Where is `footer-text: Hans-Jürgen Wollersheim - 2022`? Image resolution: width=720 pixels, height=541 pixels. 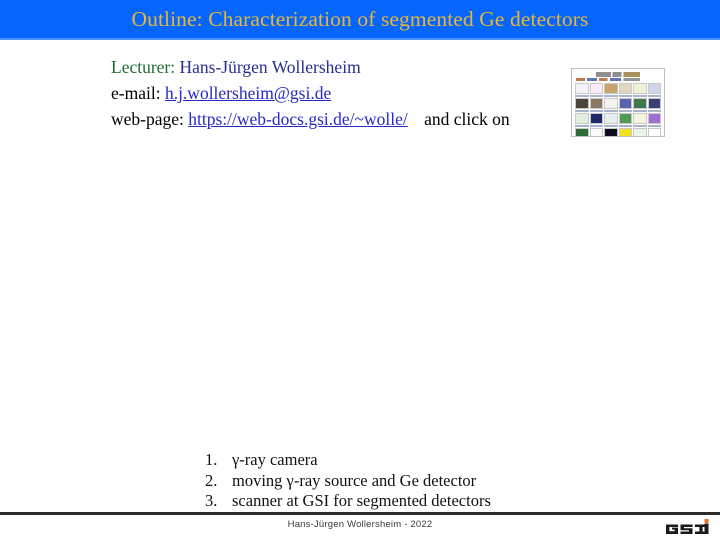
footer-text: Hans-Jürgen Wollersheim - 2022 is located at coordinates (360, 524).